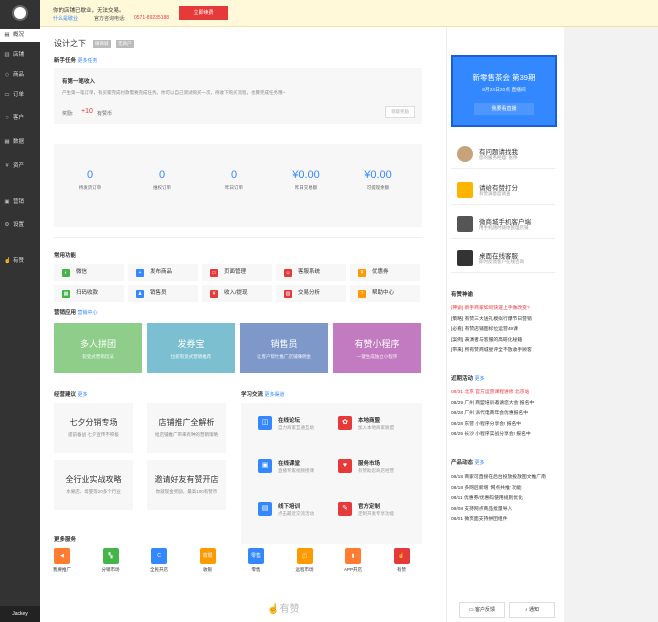  Describe the element at coordinates (385, 293) in the screenshot. I see `function-help: ? 帮助中心` at that location.